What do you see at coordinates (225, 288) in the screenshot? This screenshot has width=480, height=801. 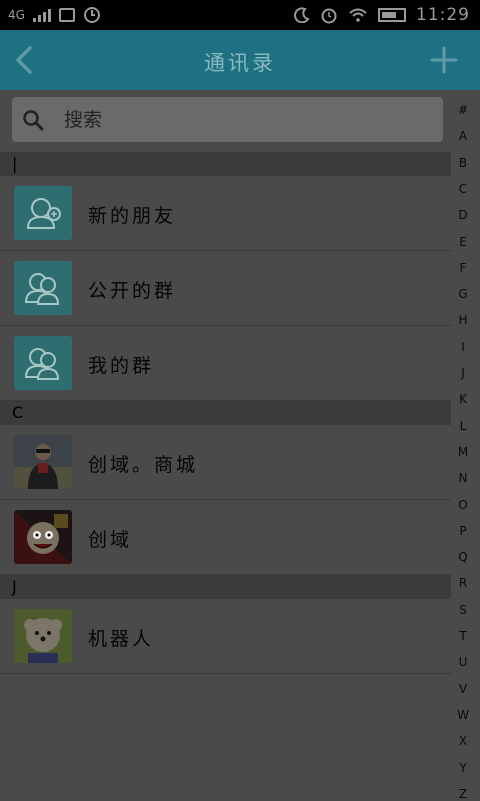 I see `list-item-public-groups: 公开的群` at bounding box center [225, 288].